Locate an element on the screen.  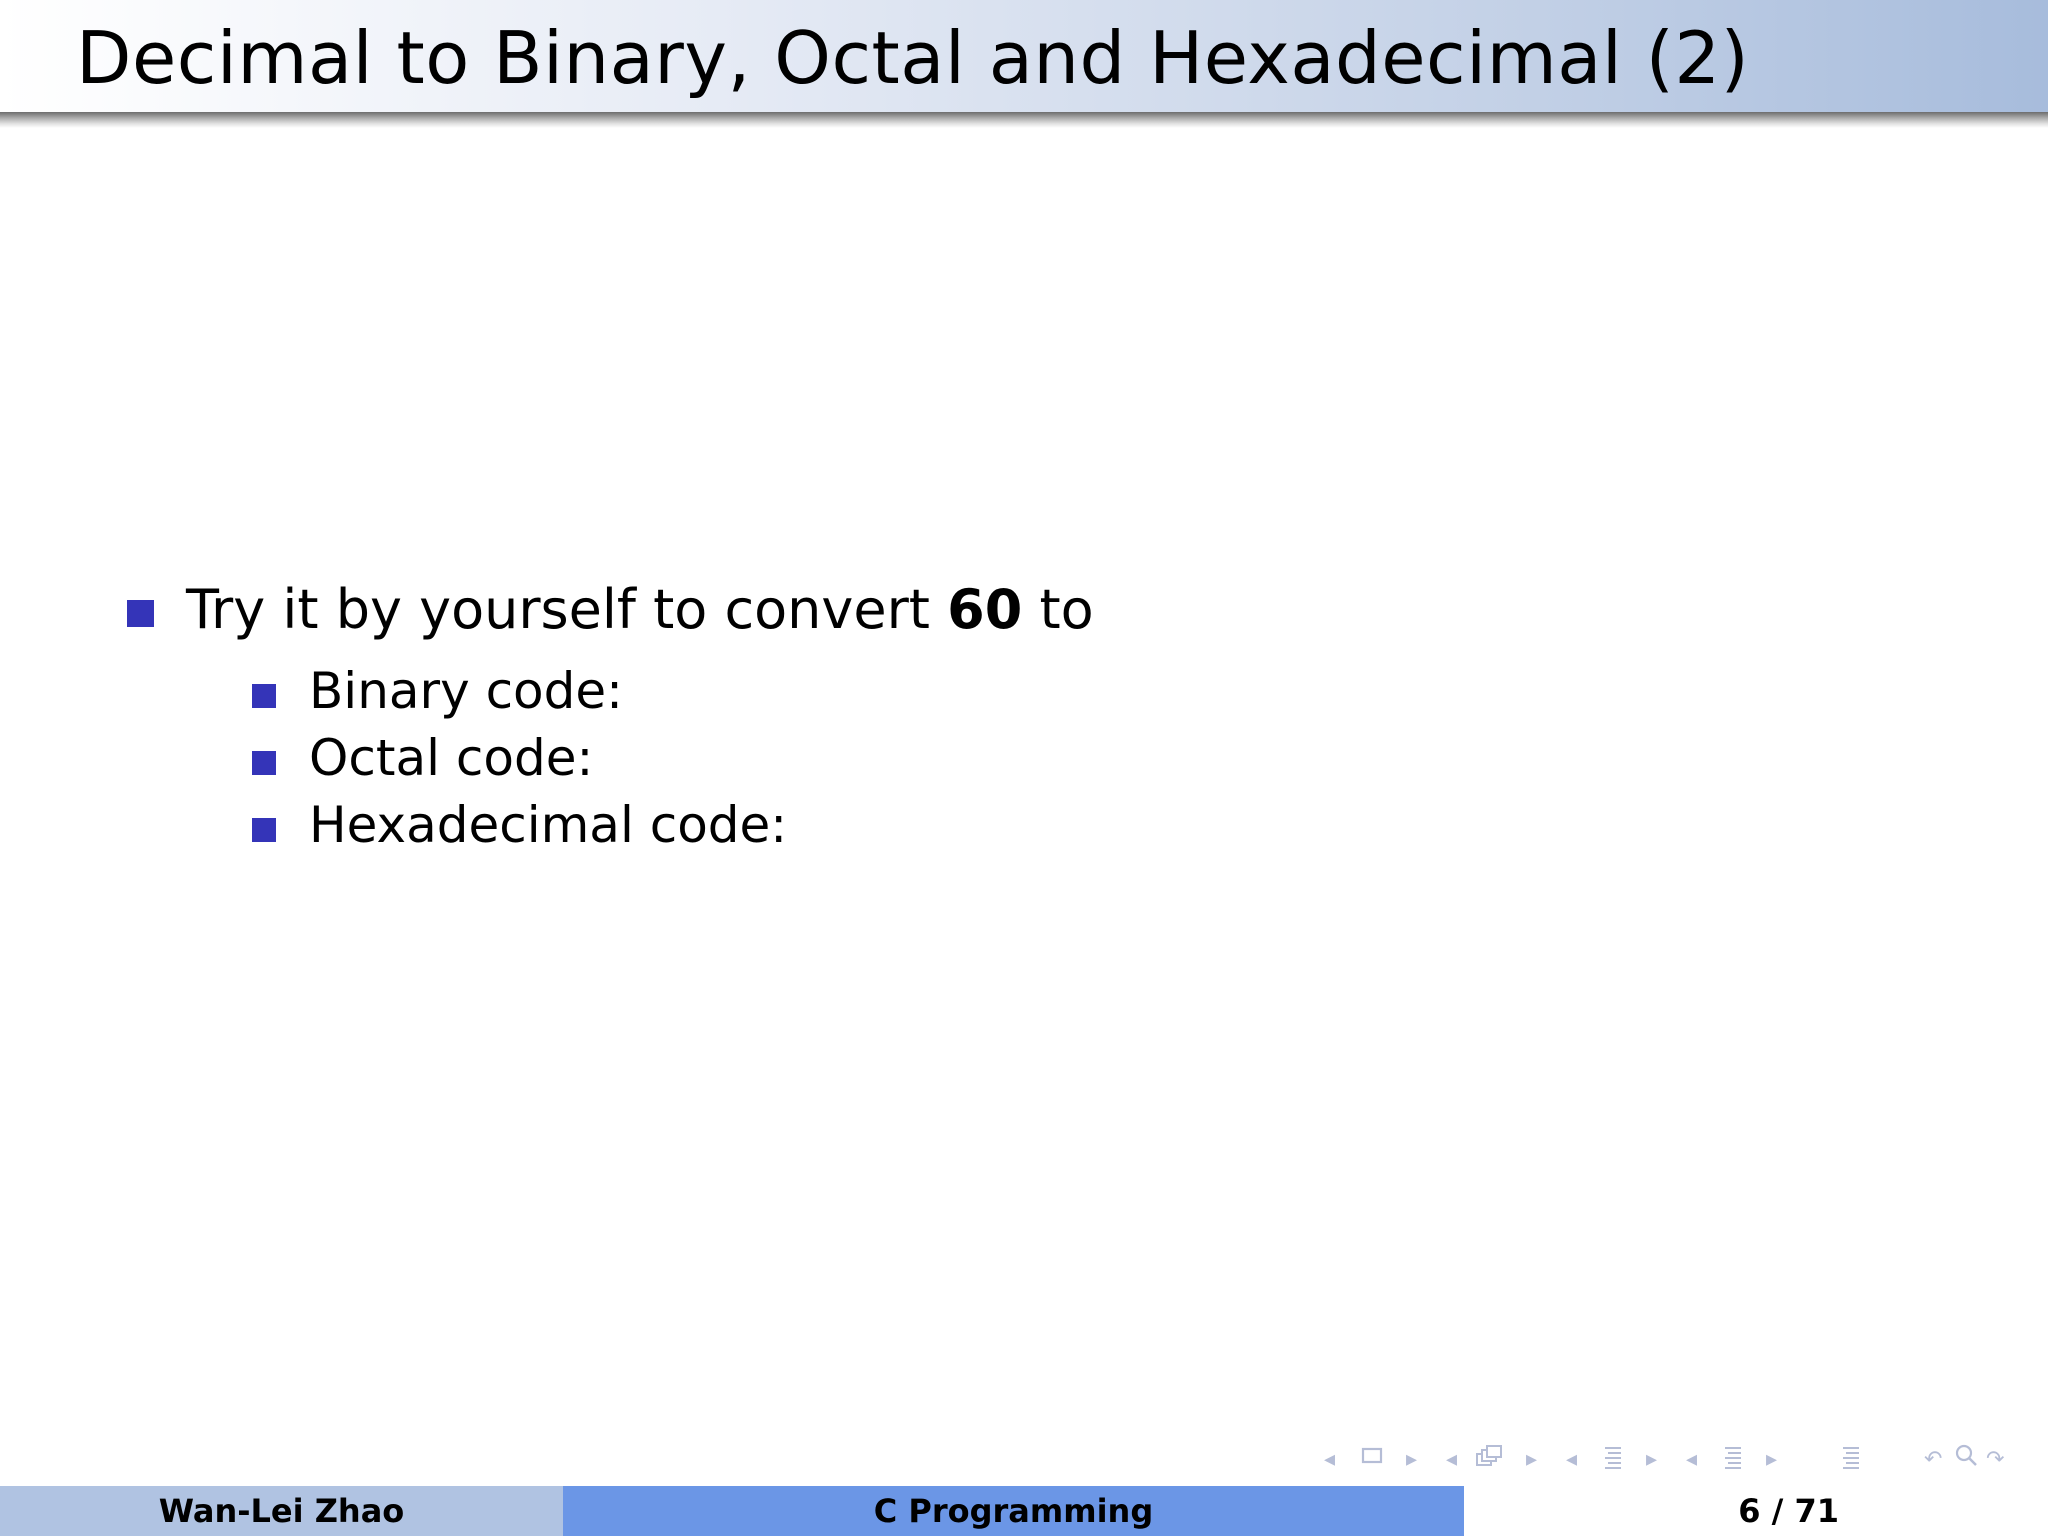
subsection-icon is located at coordinates (1613, 1462).